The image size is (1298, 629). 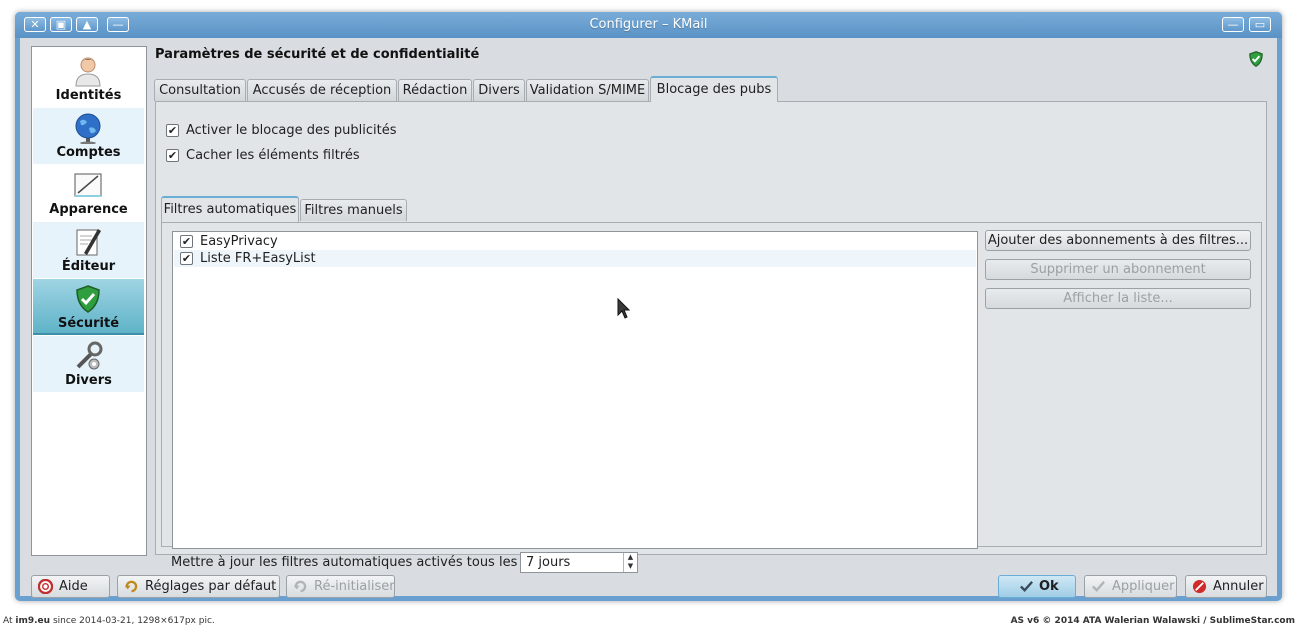 What do you see at coordinates (1238, 586) in the screenshot?
I see `button-label: Annuler` at bounding box center [1238, 586].